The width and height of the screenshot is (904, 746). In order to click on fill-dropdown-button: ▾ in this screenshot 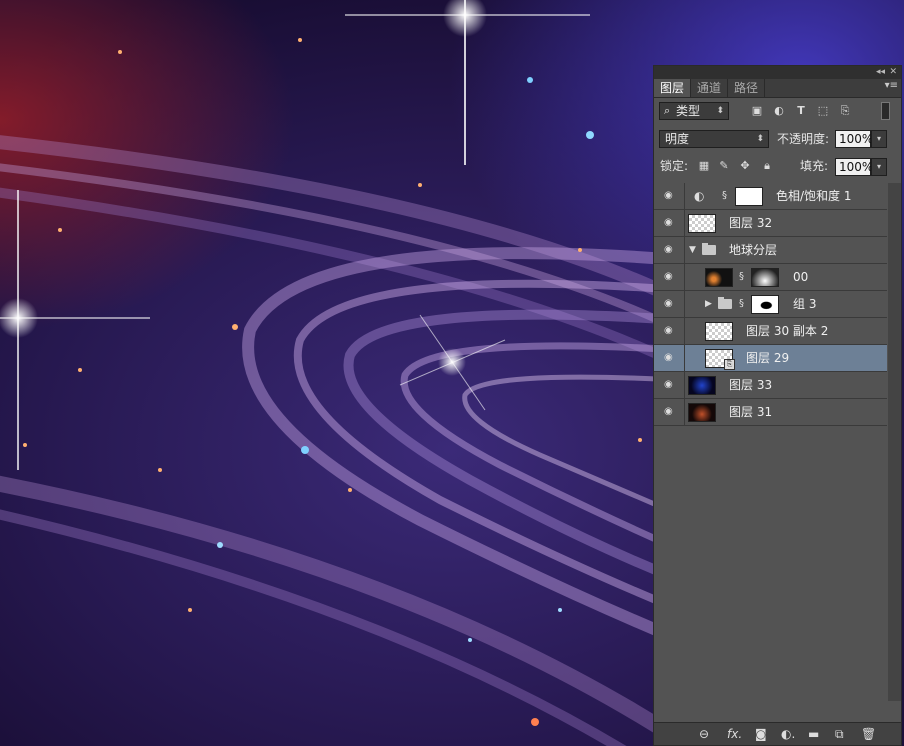, I will do `click(879, 167)`.